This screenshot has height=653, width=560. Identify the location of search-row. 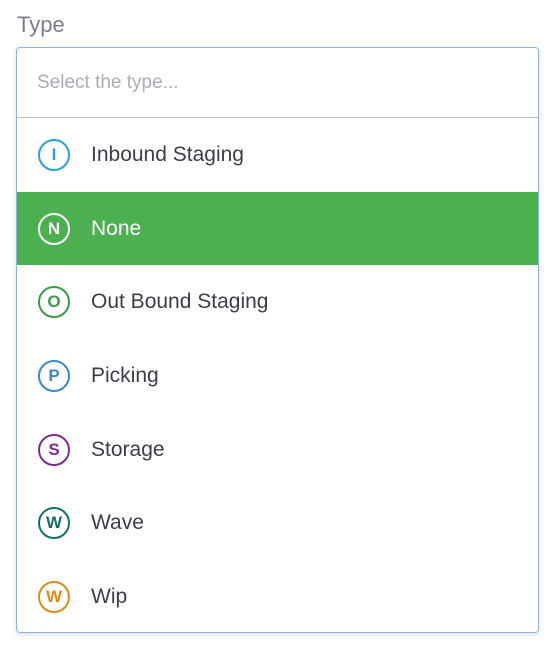
(277, 83).